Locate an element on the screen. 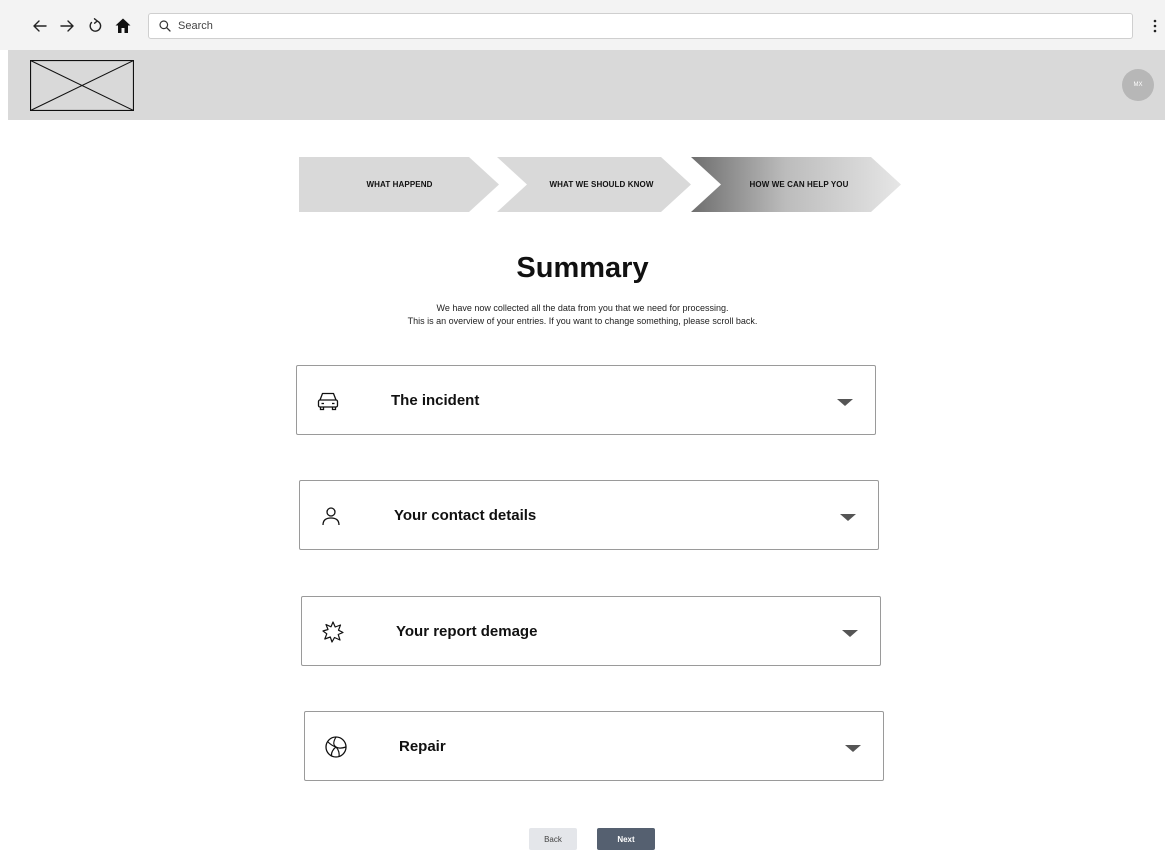  accordion-label-repair: Repair is located at coordinates (422, 746).